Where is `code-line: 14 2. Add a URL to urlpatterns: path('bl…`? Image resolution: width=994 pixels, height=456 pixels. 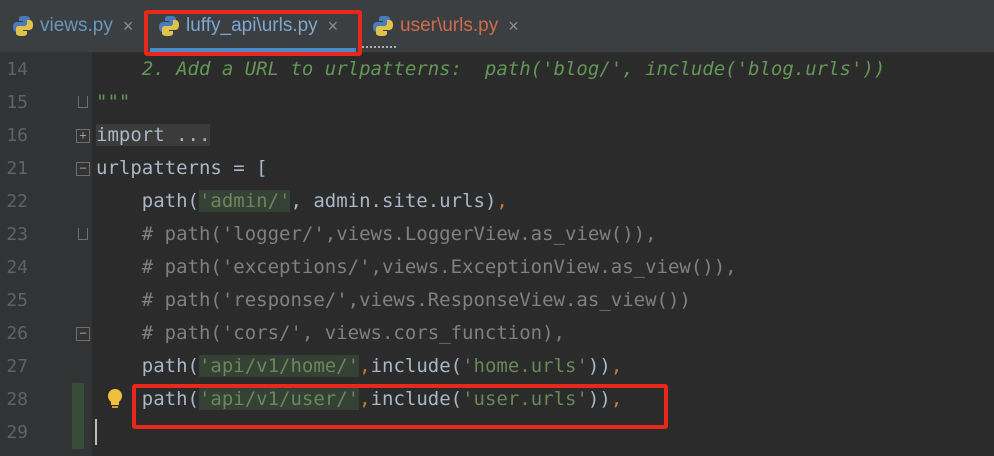
code-line: 14 2. Add a URL to urlpatterns: path('bl… is located at coordinates (497, 69).